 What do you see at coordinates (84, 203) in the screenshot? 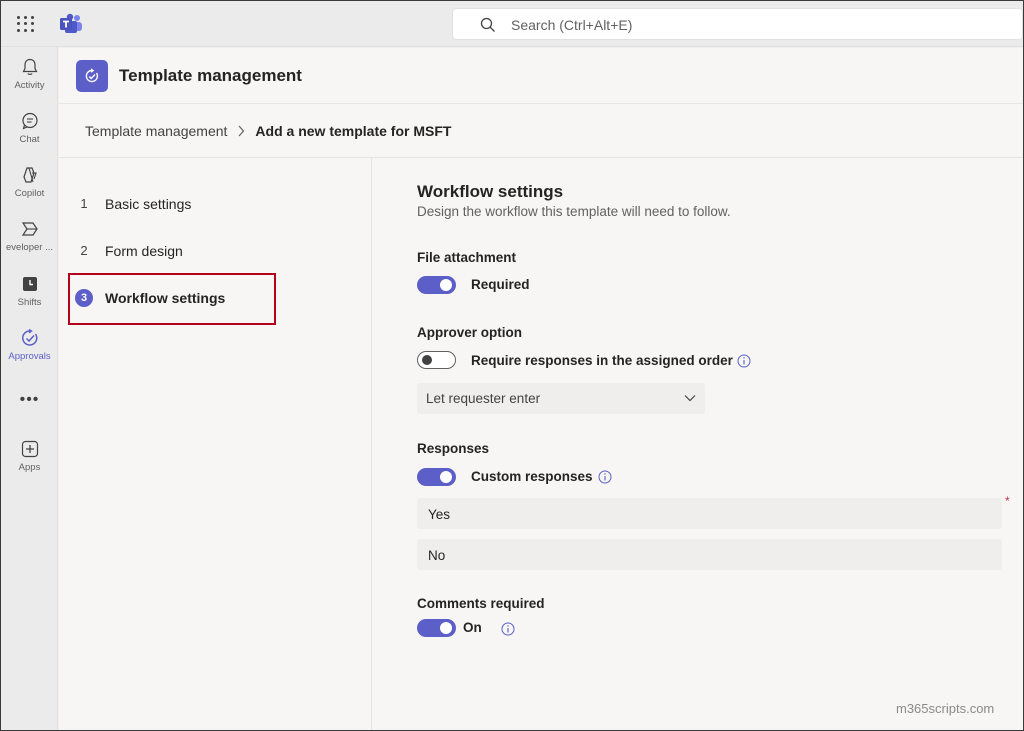
I see `step-number: 1` at bounding box center [84, 203].